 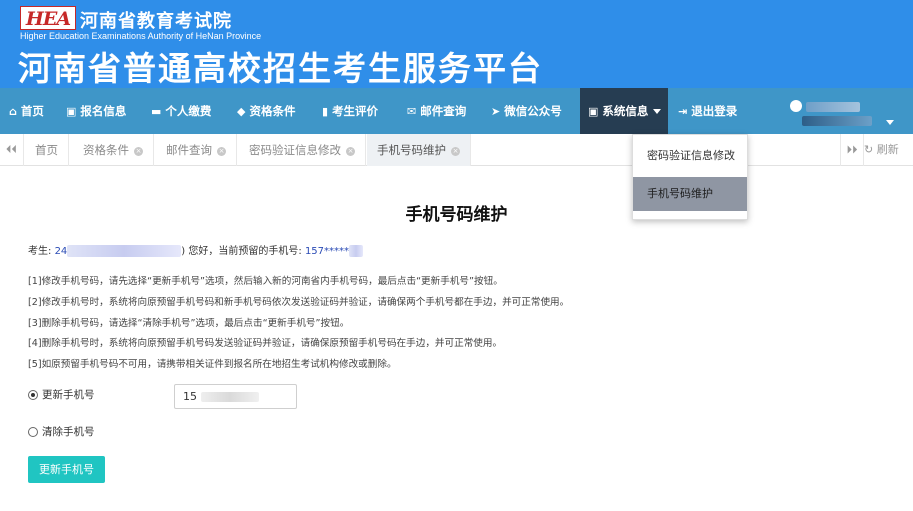 I want to click on refresh-icon: ↻, so click(x=869, y=149).